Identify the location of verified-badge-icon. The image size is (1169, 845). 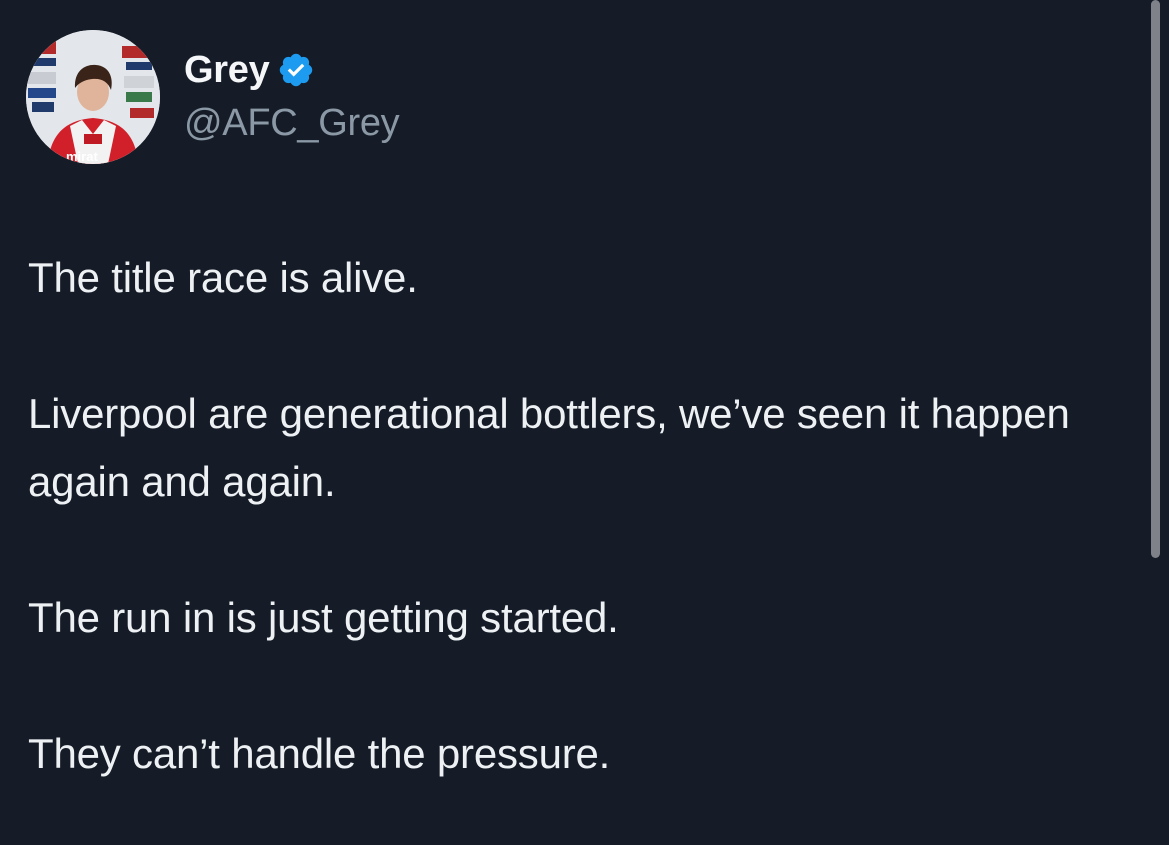
(296, 70).